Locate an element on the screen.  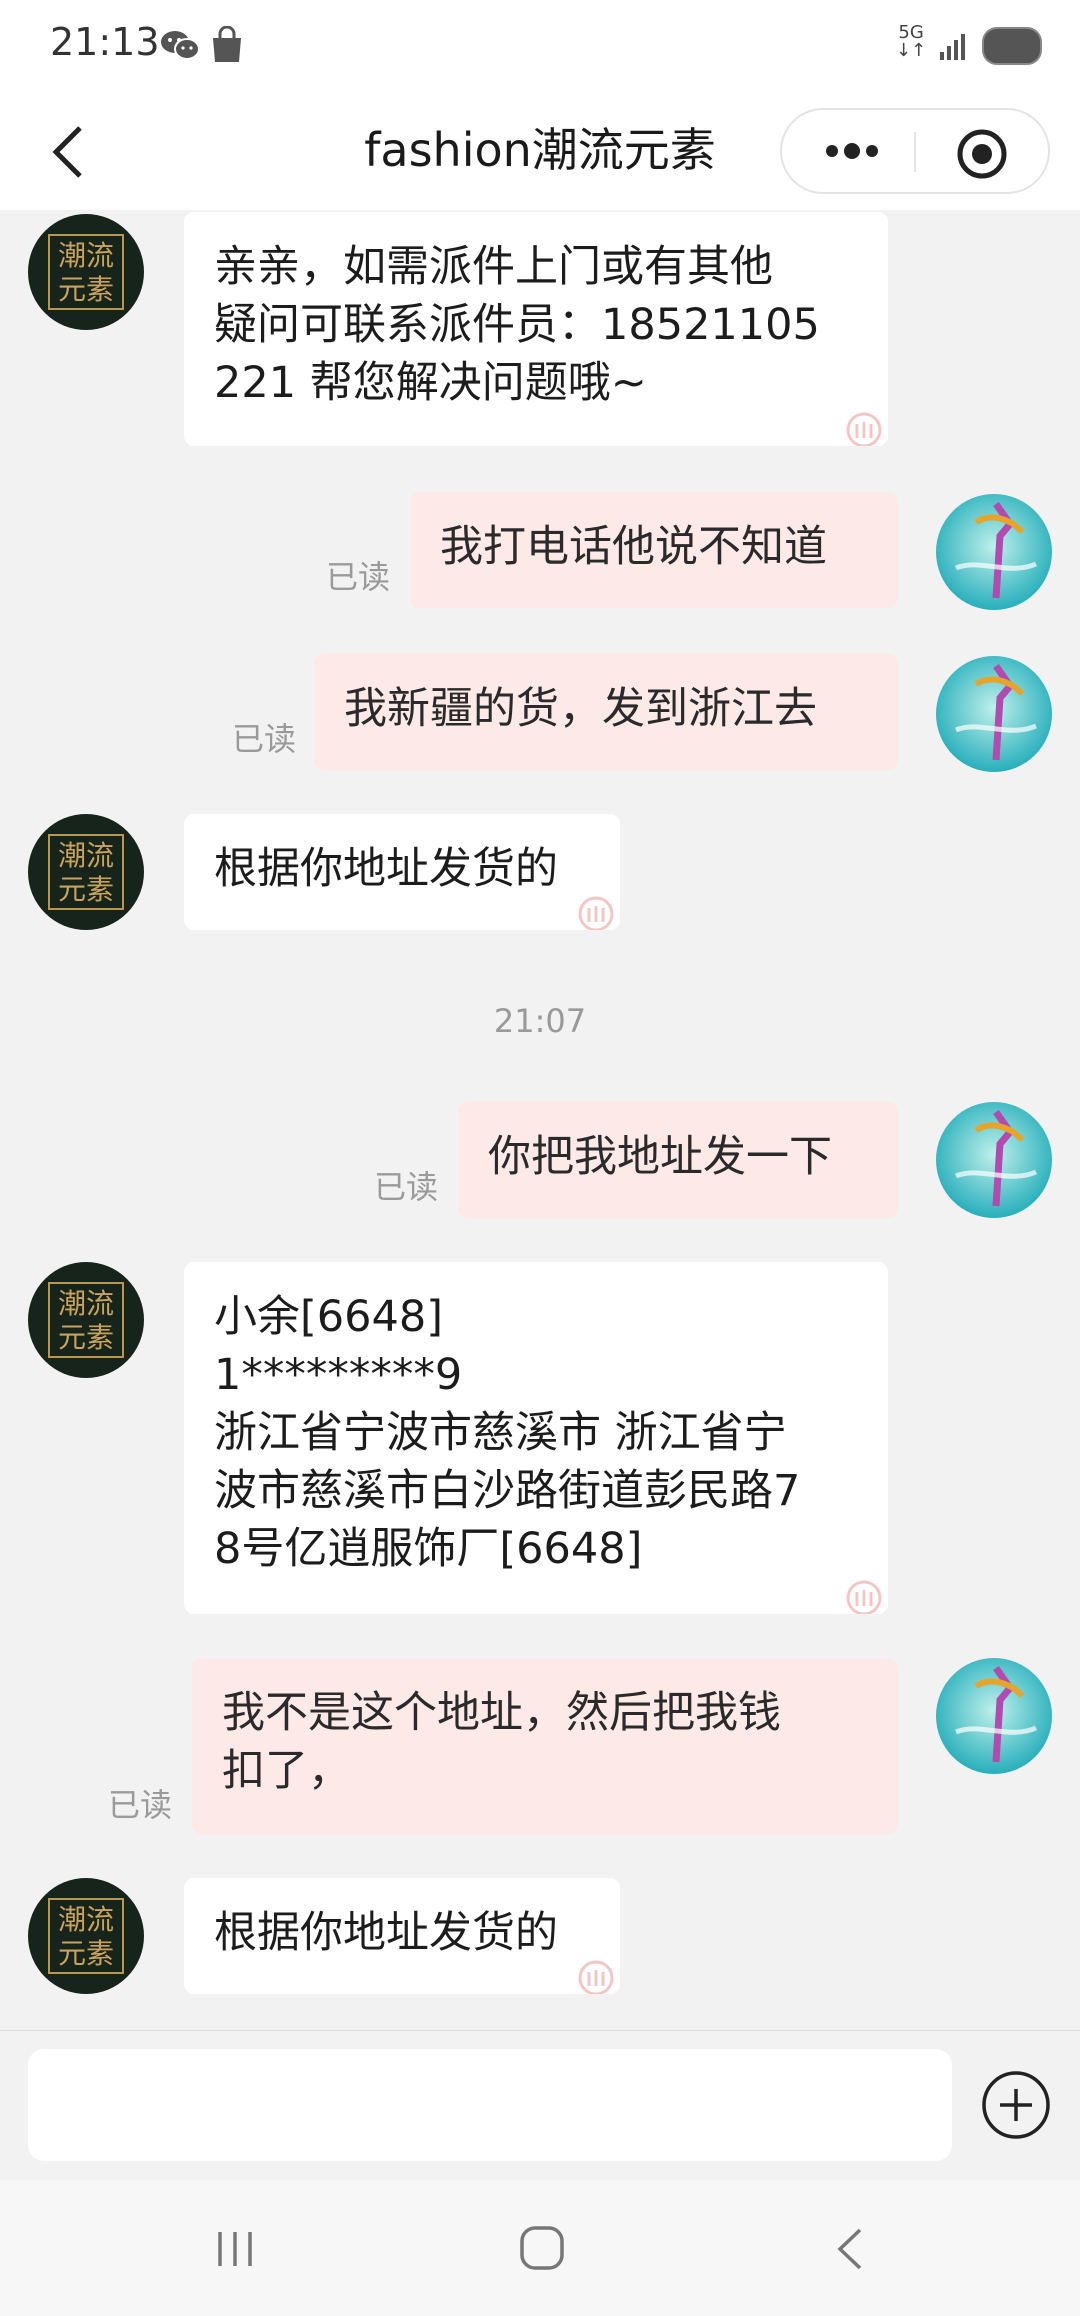
message-input is located at coordinates (490, 2105).